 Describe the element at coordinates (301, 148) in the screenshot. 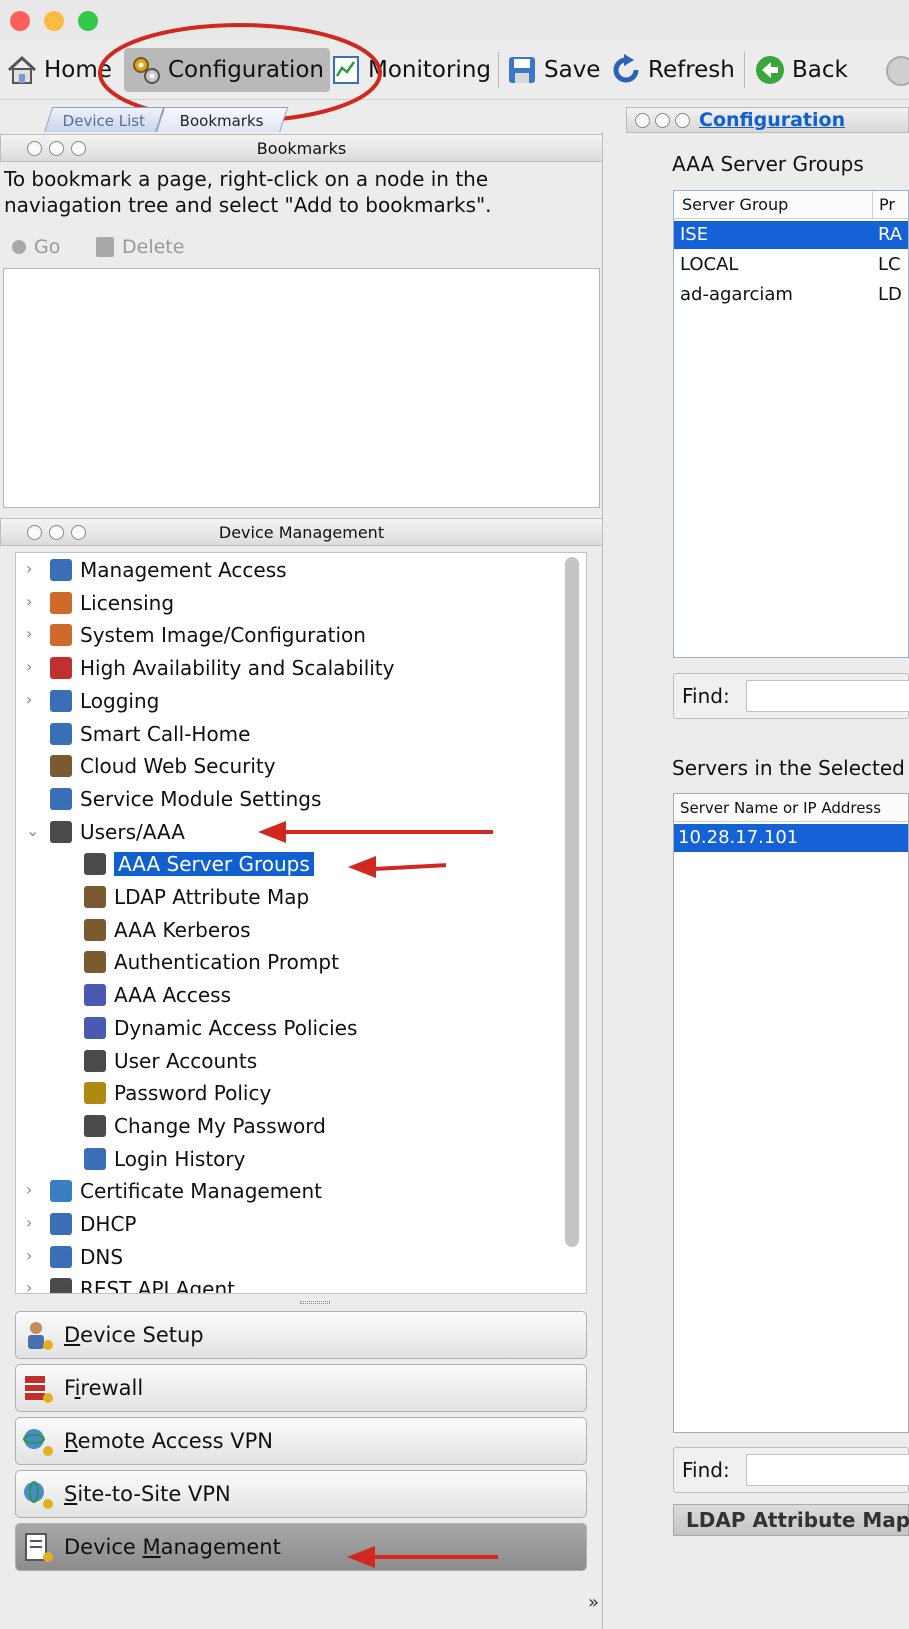

I see `bookmarks-title: Bookmarks` at that location.